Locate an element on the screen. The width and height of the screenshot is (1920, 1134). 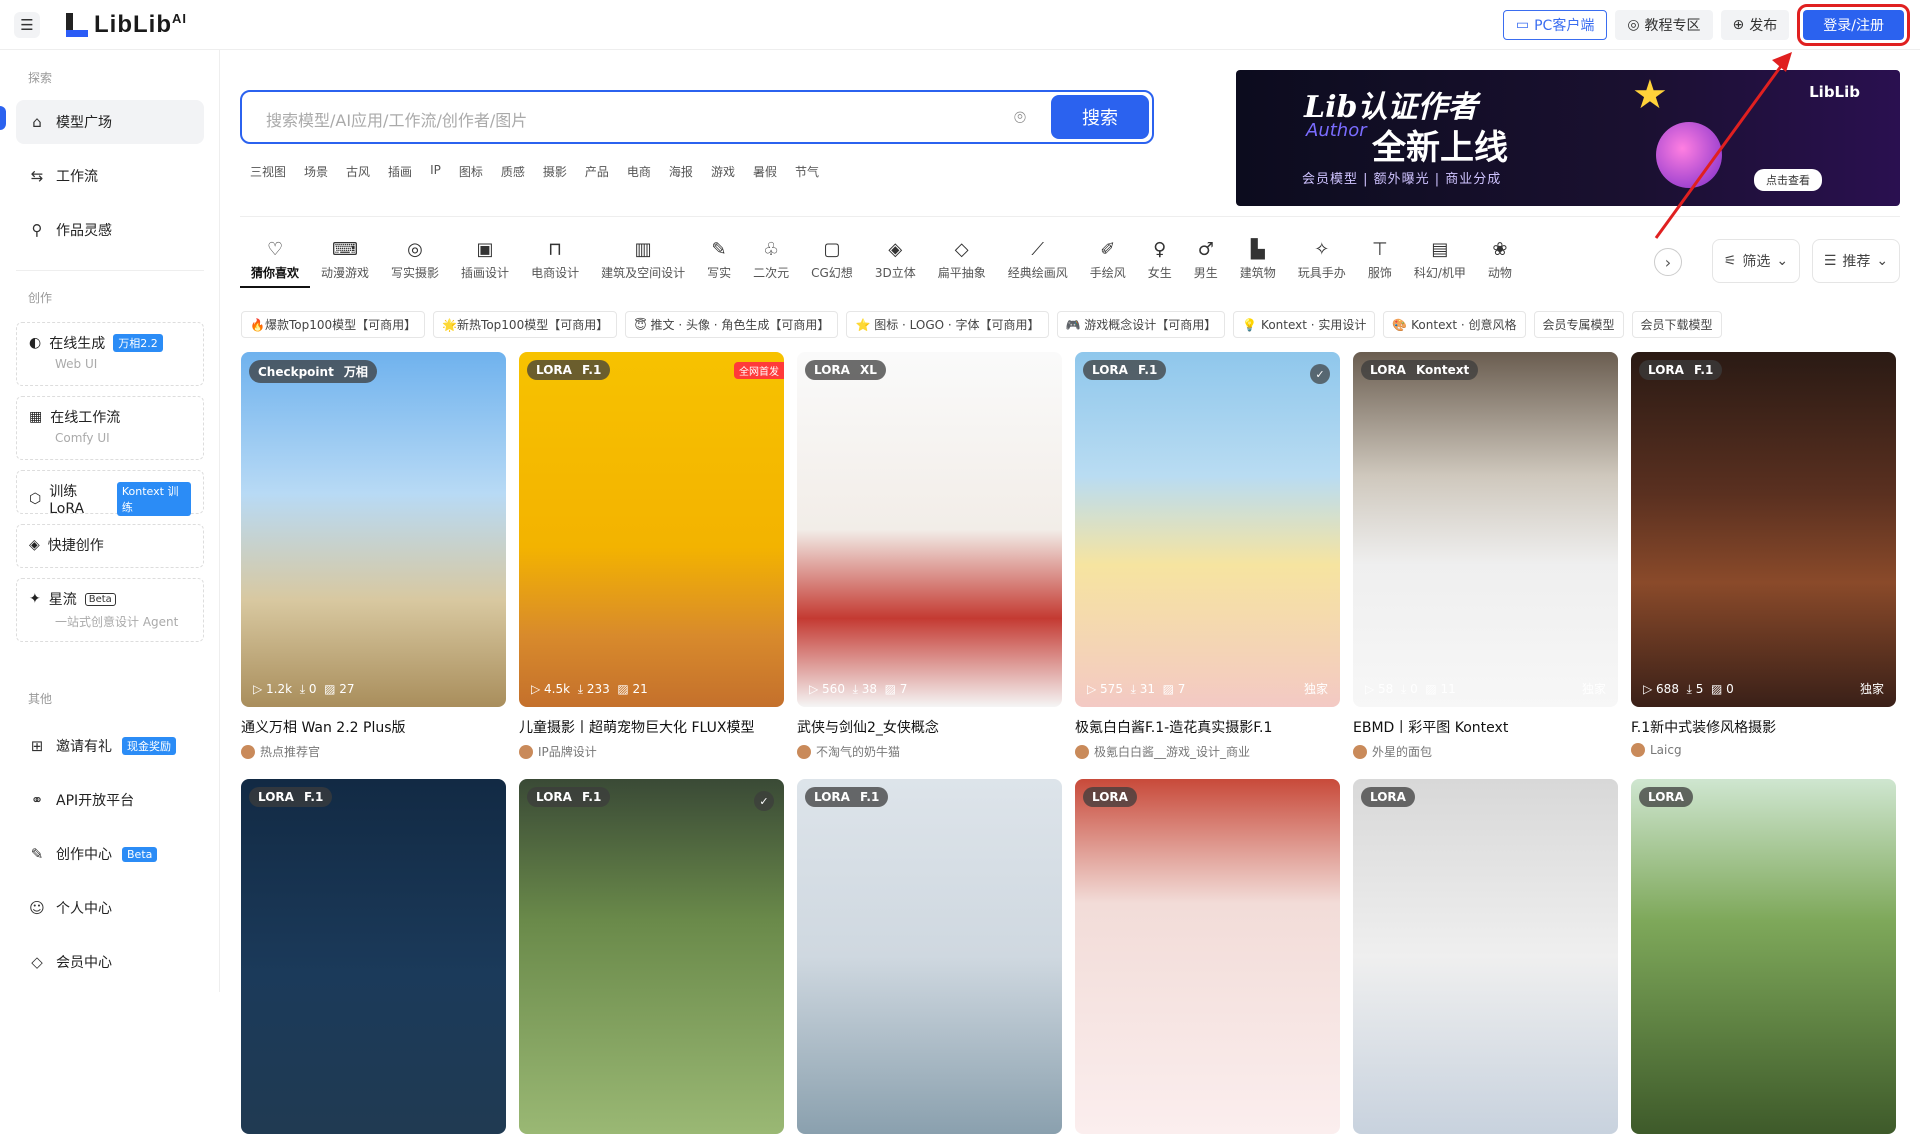
tab-category: ♀ 女生 is located at coordinates (1160, 262).